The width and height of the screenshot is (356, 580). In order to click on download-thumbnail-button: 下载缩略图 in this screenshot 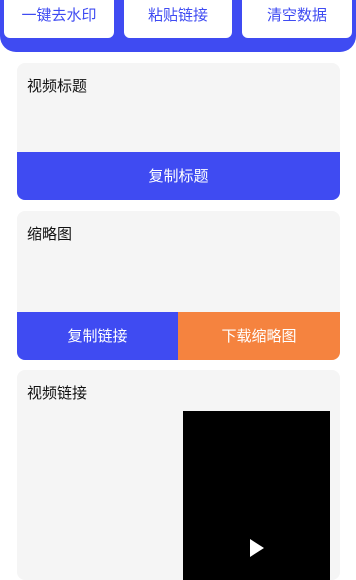, I will do `click(259, 336)`.